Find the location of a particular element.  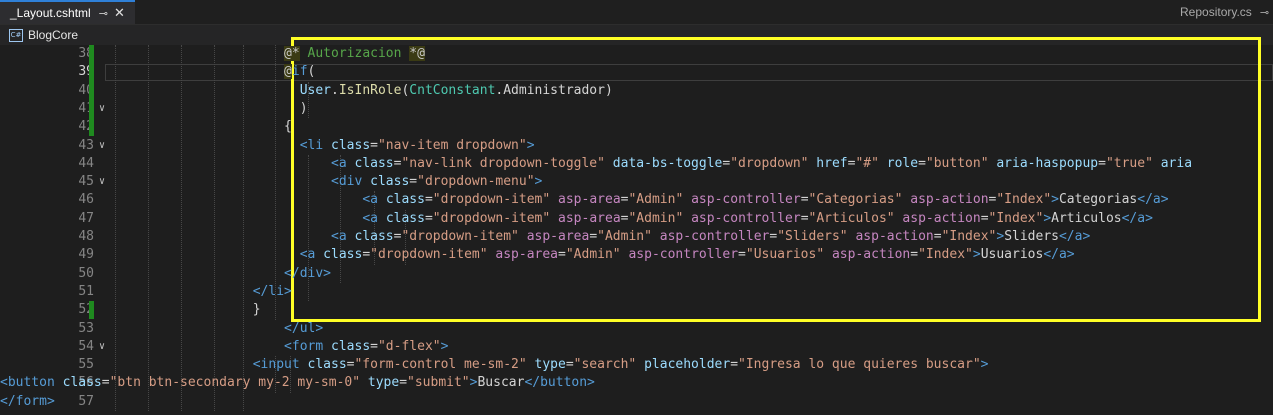

pin-icon: ⊸ is located at coordinates (103, 13).